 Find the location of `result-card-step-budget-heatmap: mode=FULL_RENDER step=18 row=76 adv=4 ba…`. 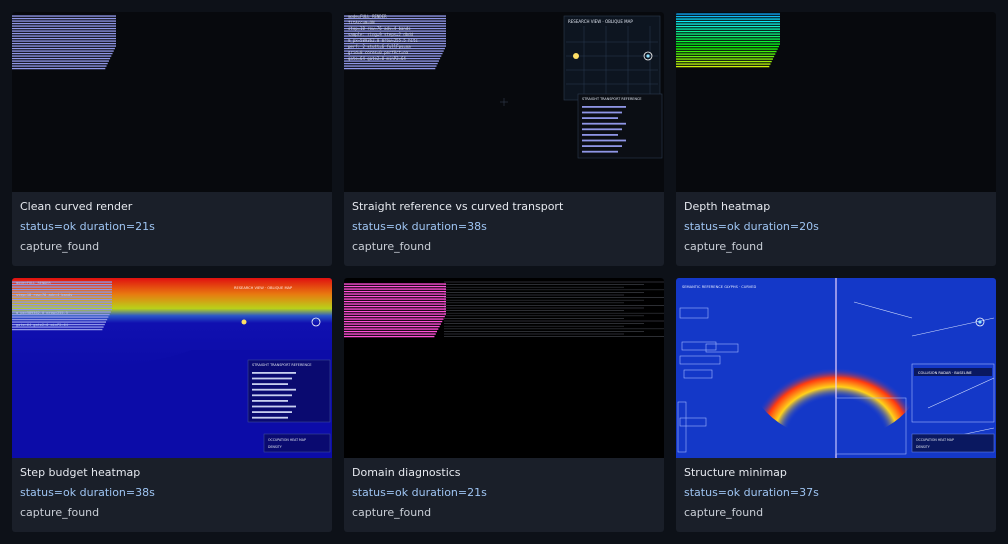

result-card-step-budget-heatmap: mode=FULL_RENDER step=18 row=76 adv=4 ba… is located at coordinates (172, 405).